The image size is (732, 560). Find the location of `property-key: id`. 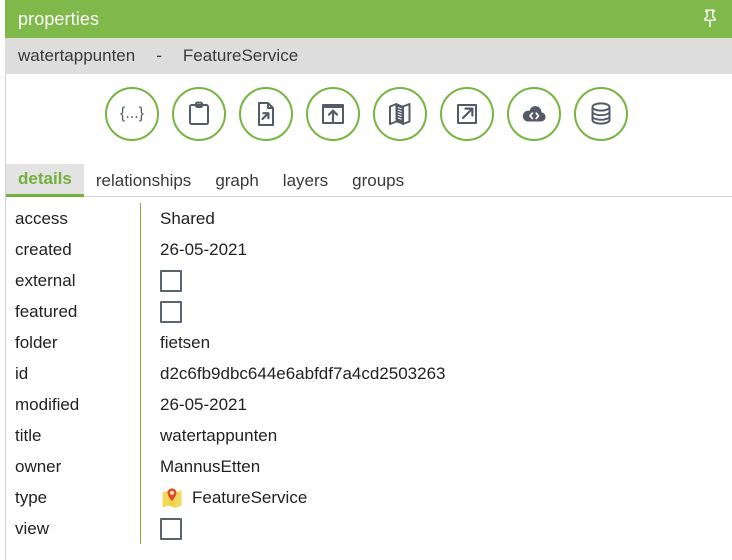

property-key: id is located at coordinates (22, 373).